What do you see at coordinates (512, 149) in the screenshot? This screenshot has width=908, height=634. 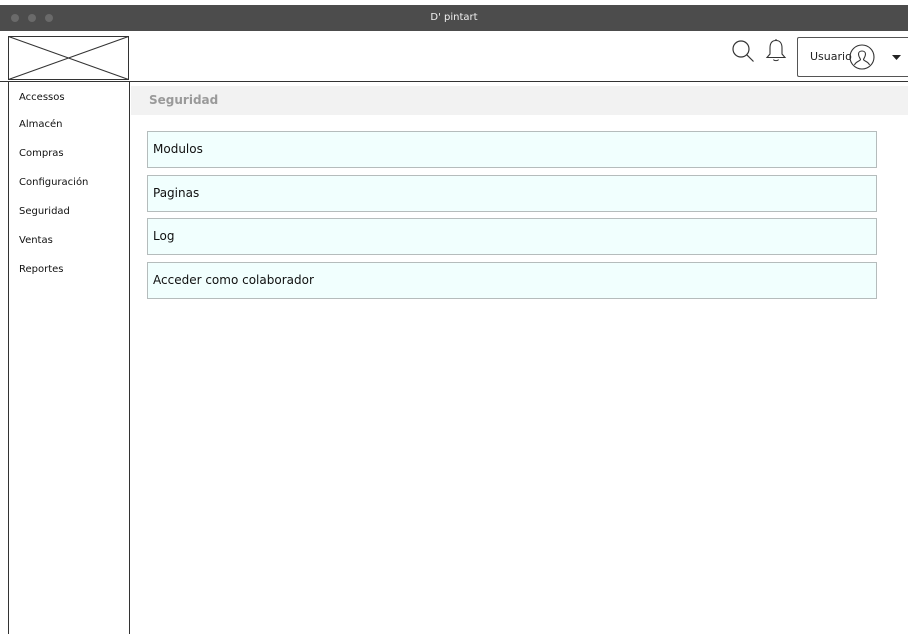 I see `option-modulos: Modulos` at bounding box center [512, 149].